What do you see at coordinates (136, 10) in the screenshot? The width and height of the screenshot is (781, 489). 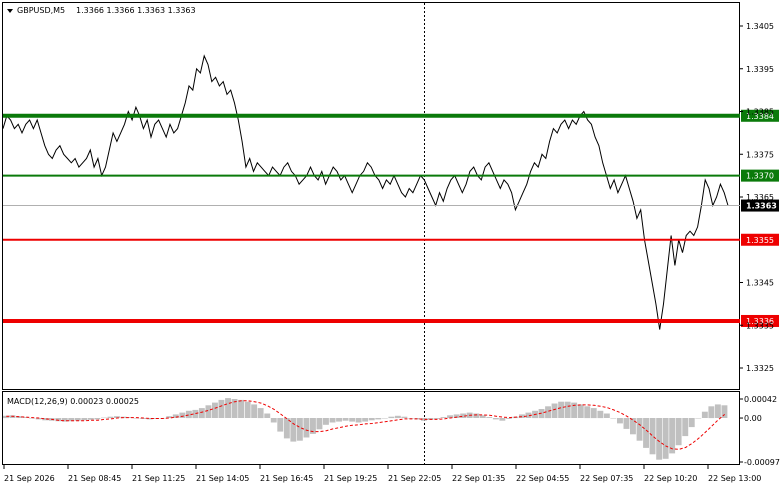 I see `ohlc-values: 1.3366 1.3366 1.3363 1.3363` at bounding box center [136, 10].